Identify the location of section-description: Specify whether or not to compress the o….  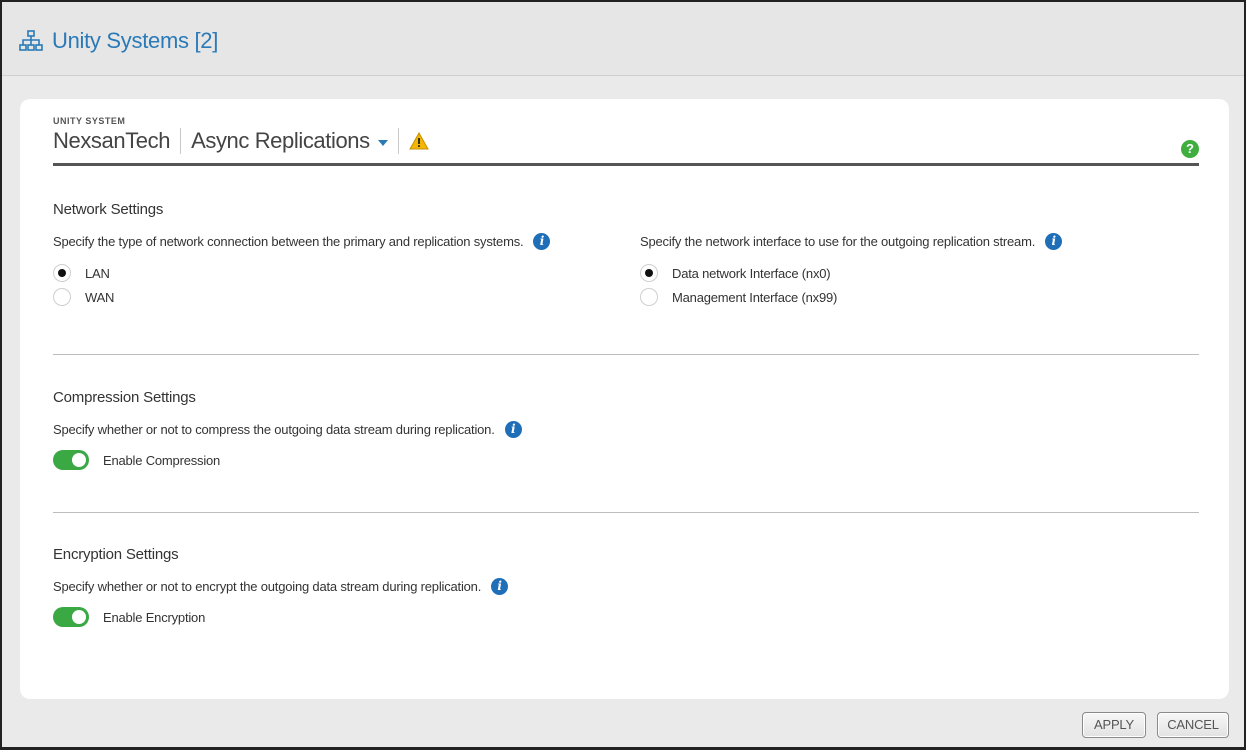
(626, 429).